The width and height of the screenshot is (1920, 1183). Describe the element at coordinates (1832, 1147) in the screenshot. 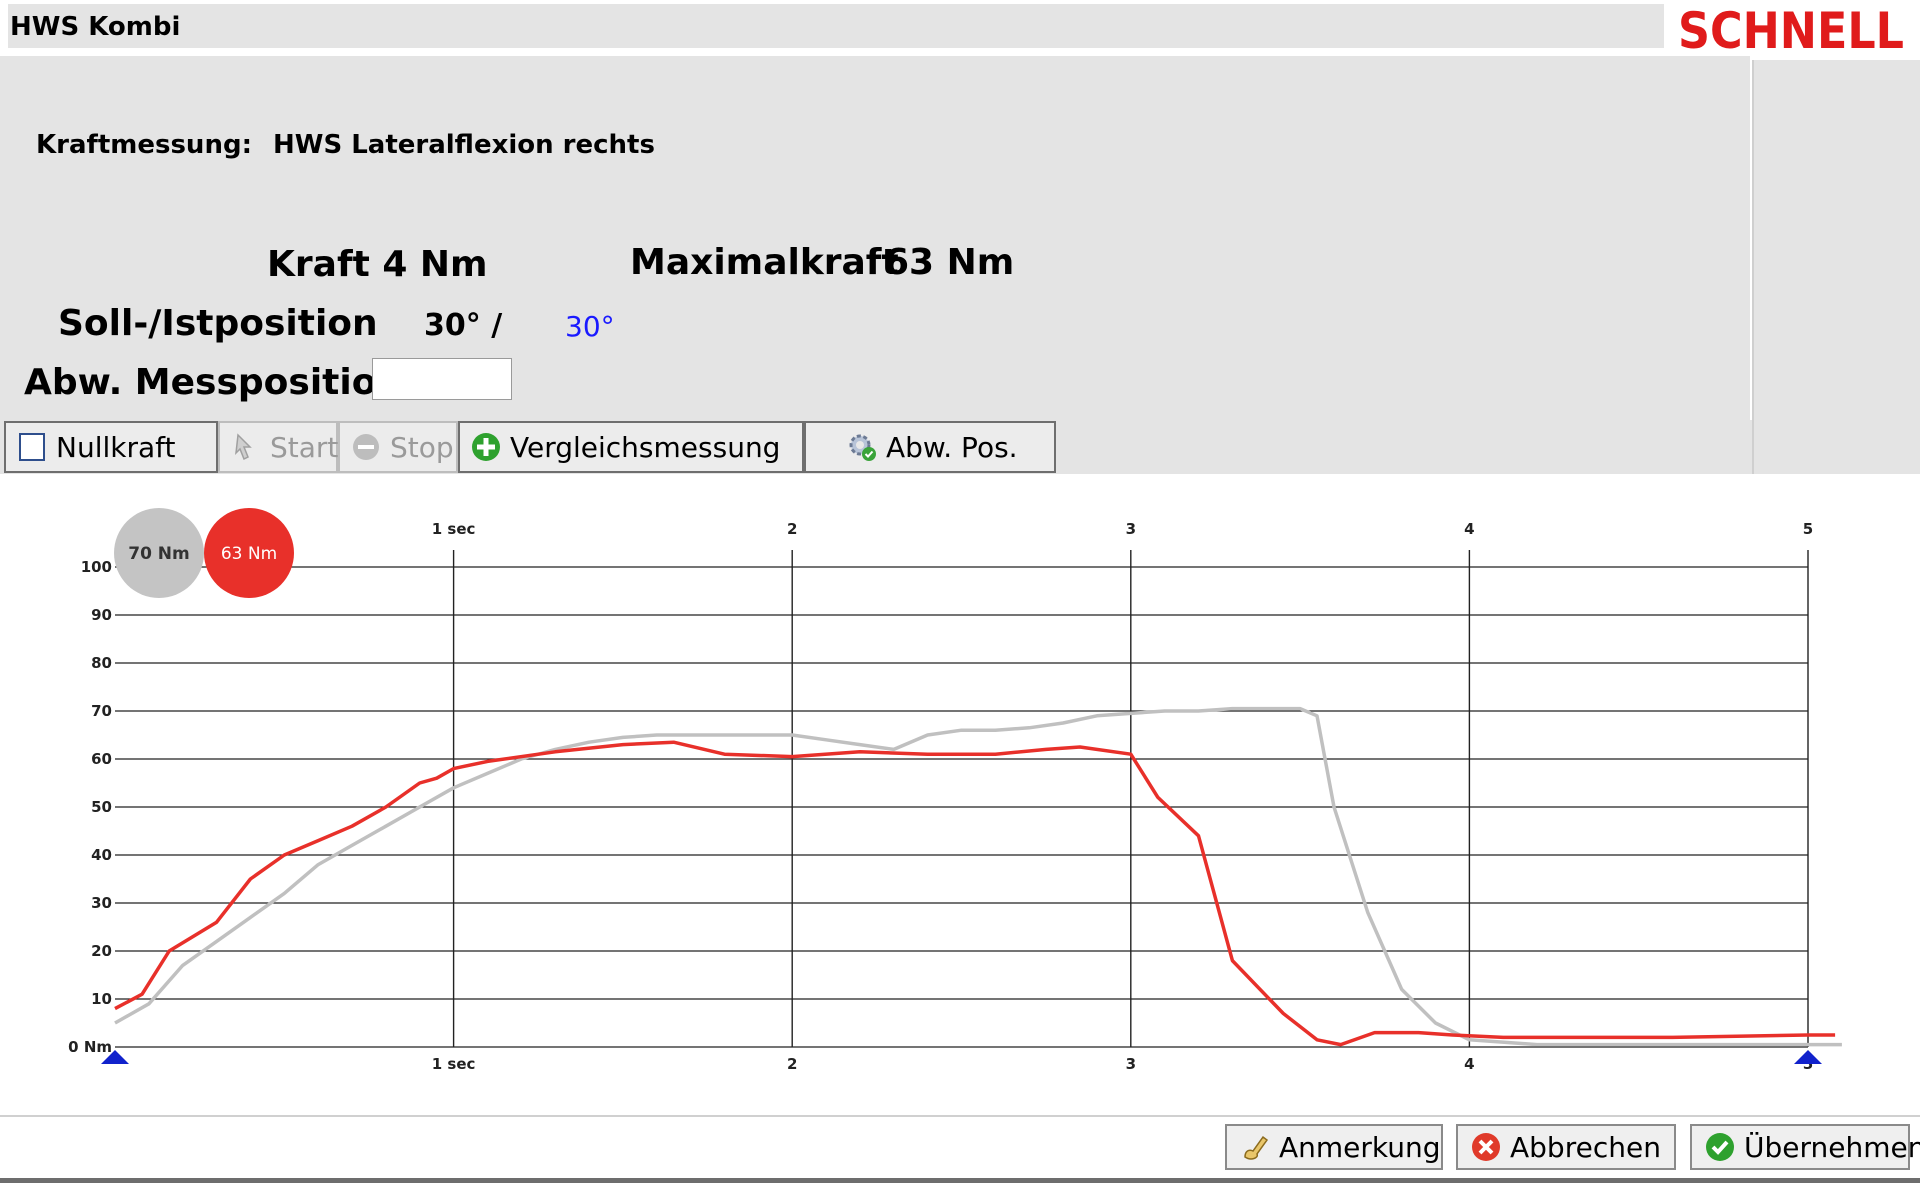

I see `uebernehmen-label: Übernehmen` at that location.